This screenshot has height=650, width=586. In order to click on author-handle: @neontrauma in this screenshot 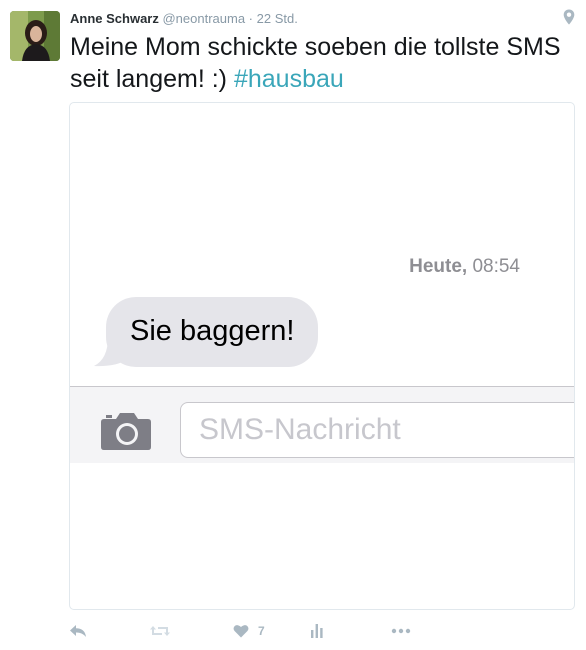, I will do `click(203, 18)`.